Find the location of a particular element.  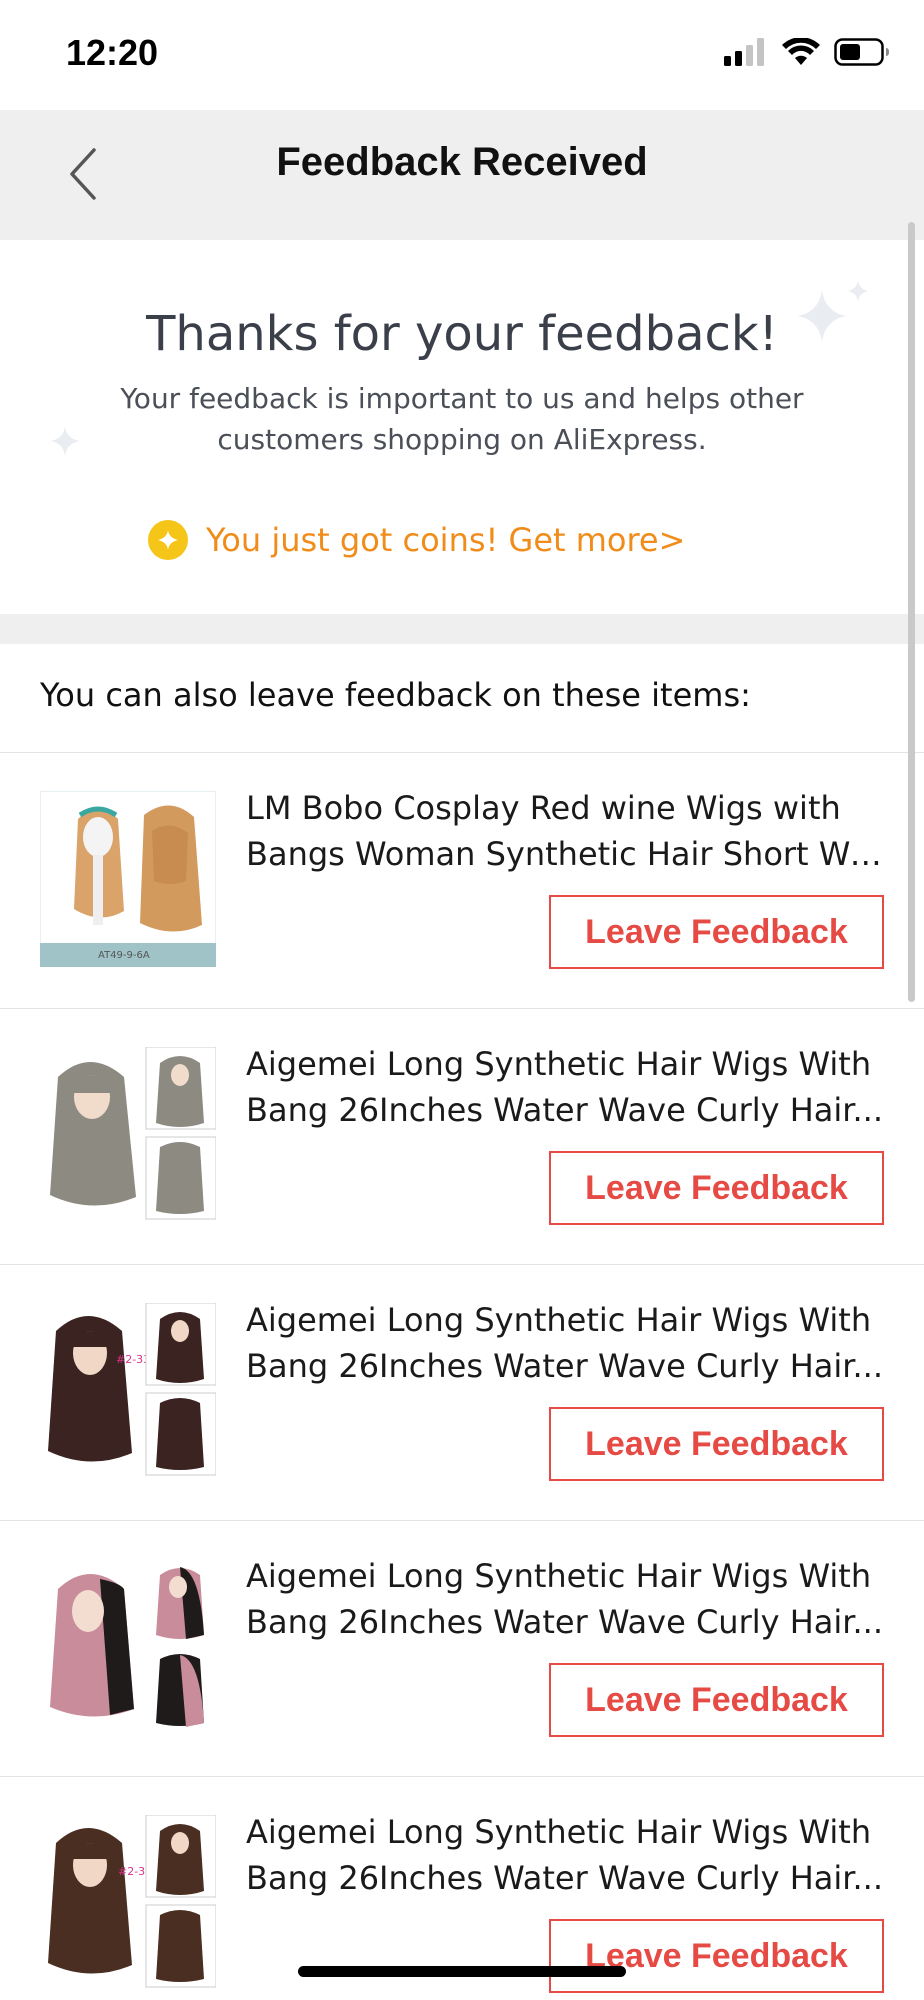

home-indicator is located at coordinates (462, 1971).